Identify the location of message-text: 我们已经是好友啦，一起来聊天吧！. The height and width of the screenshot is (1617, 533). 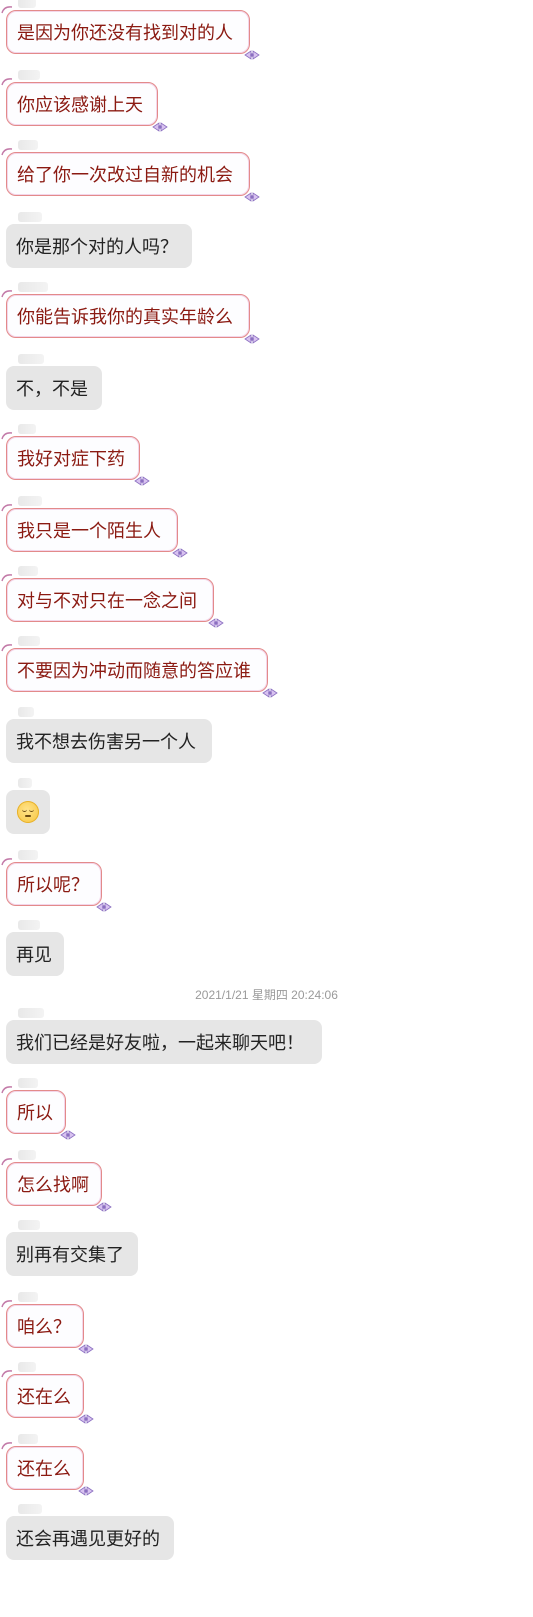
(160, 1043).